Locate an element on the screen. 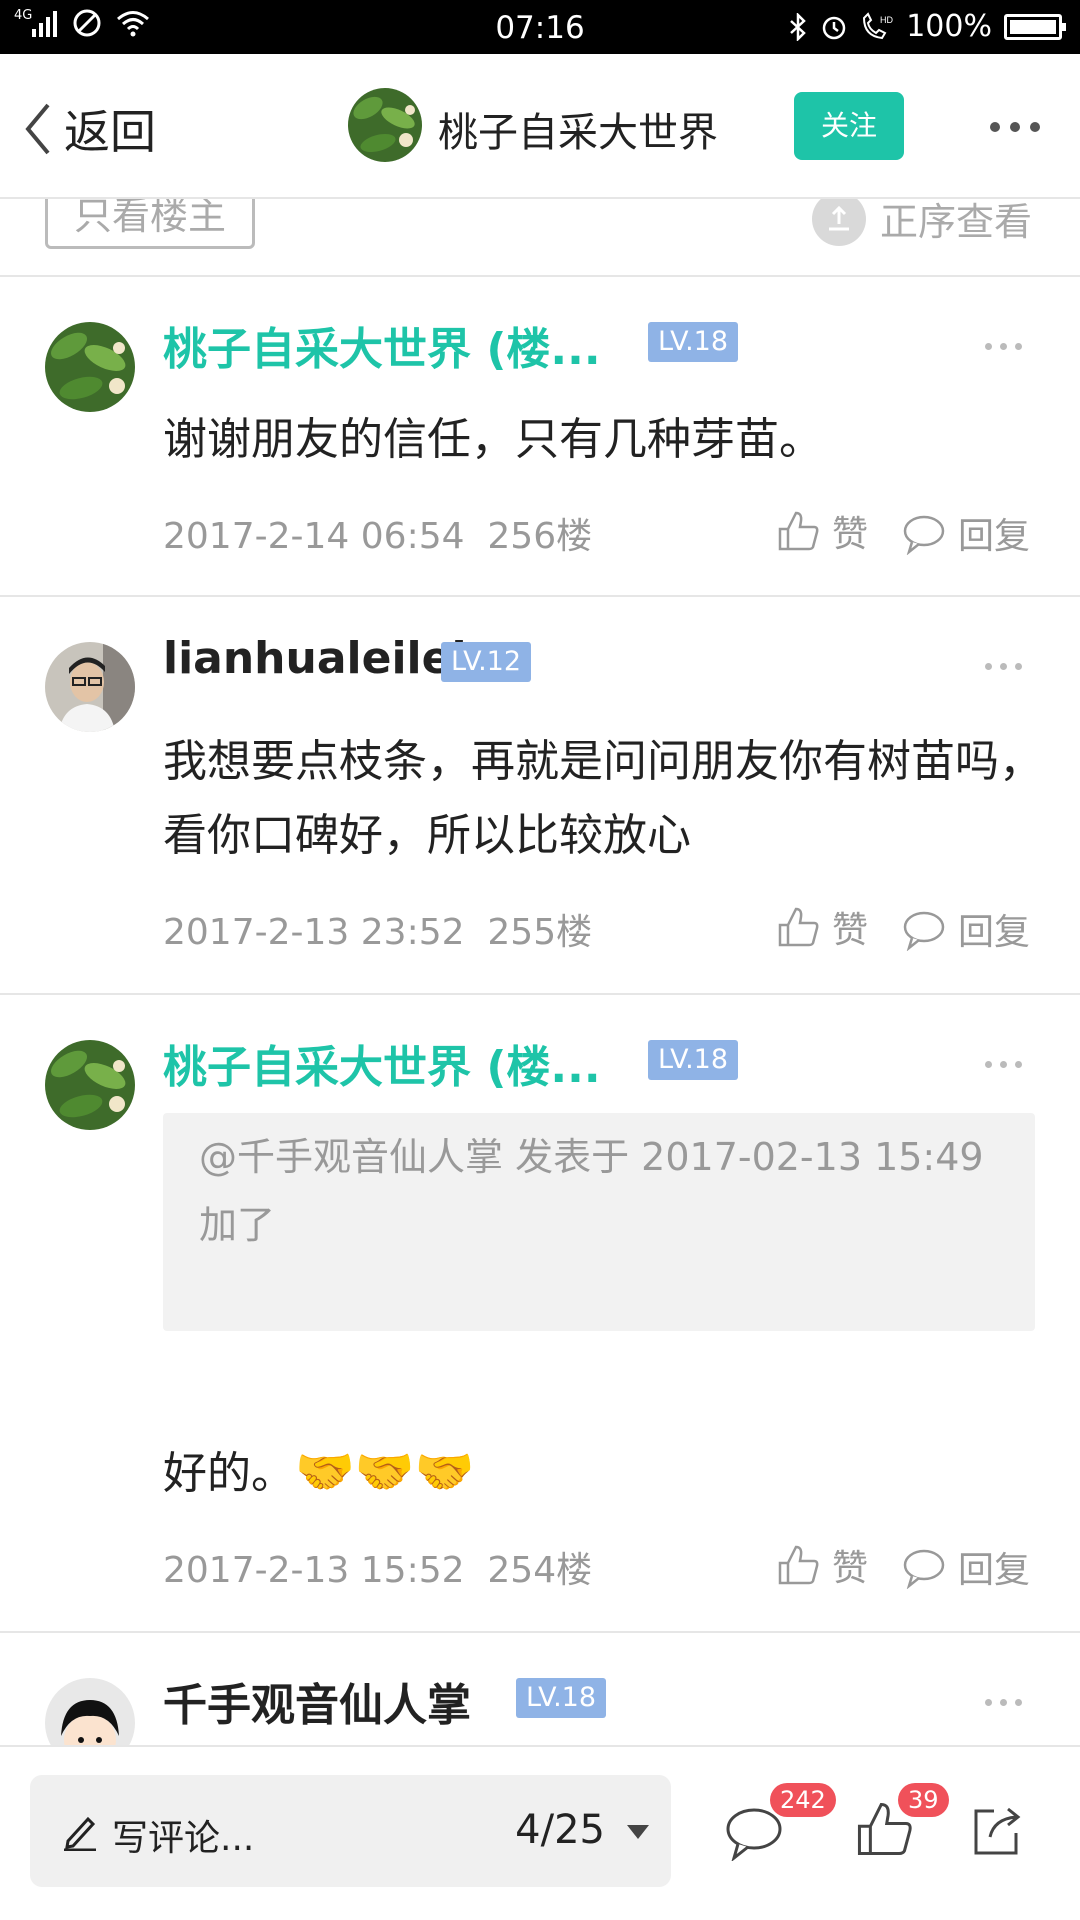 The height and width of the screenshot is (1920, 1080). post-meta: 2017-2-14 06:54 256楼 is located at coordinates (377, 533).